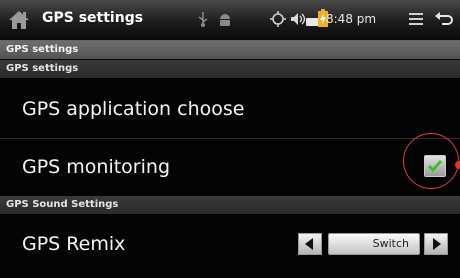  Describe the element at coordinates (457, 165) in the screenshot. I see `highlight-dot` at that location.